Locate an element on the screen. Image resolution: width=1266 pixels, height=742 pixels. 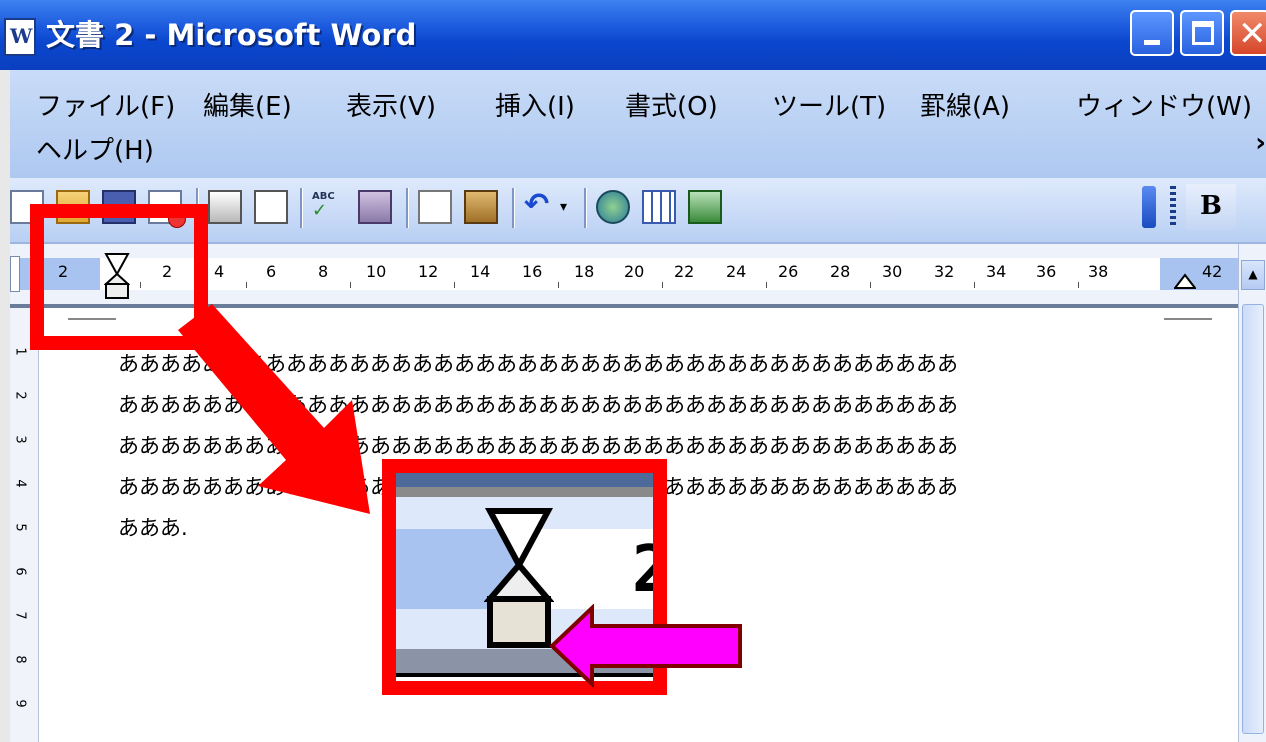
zoom-ruler-digit: 2 is located at coordinates (649, 570).